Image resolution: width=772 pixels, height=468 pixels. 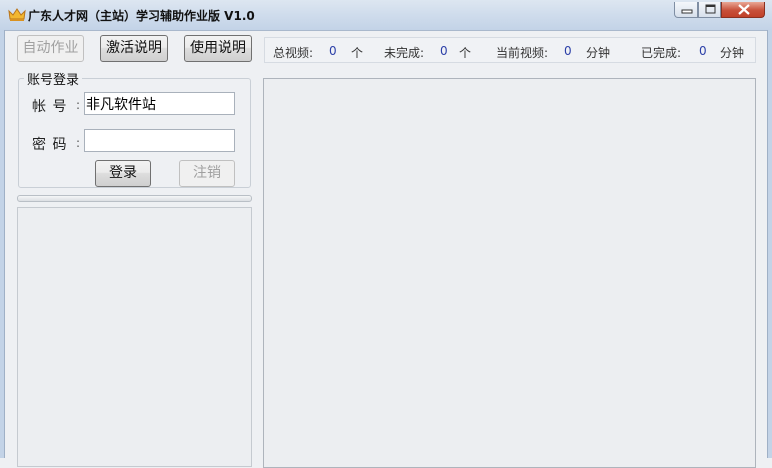 What do you see at coordinates (207, 173) in the screenshot?
I see `logout-button: 注销` at bounding box center [207, 173].